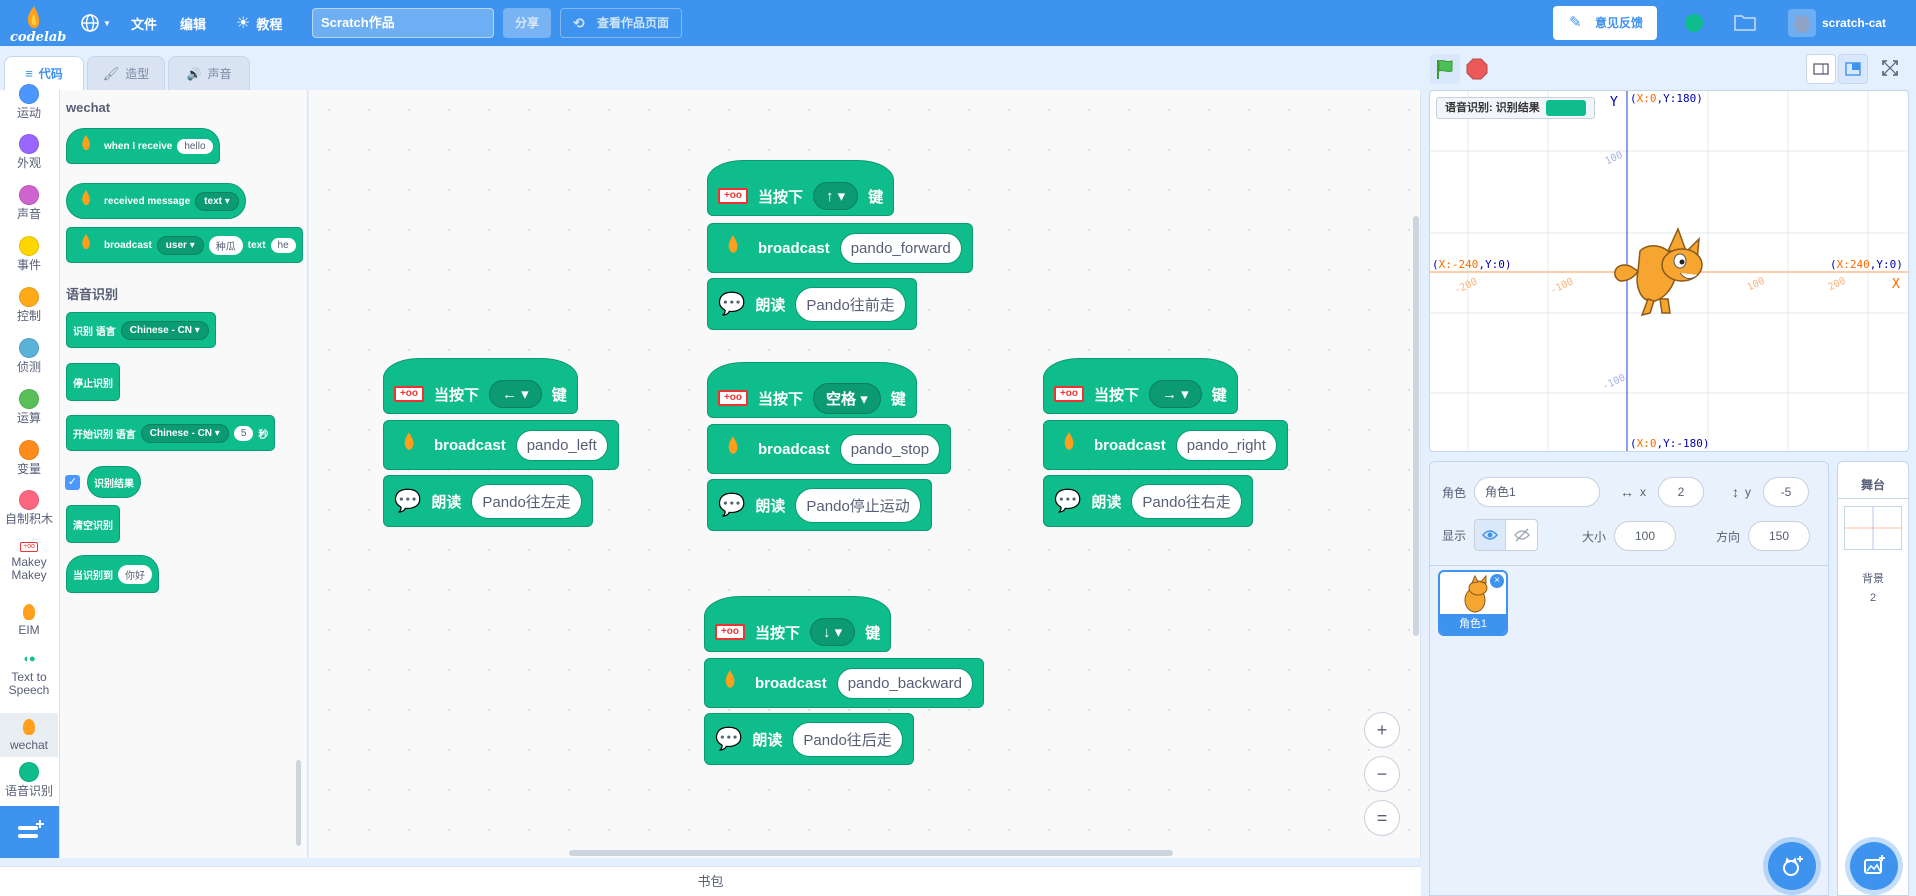 This screenshot has width=1916, height=896. Describe the element at coordinates (1853, 69) in the screenshot. I see `normal-stage-button` at that location.